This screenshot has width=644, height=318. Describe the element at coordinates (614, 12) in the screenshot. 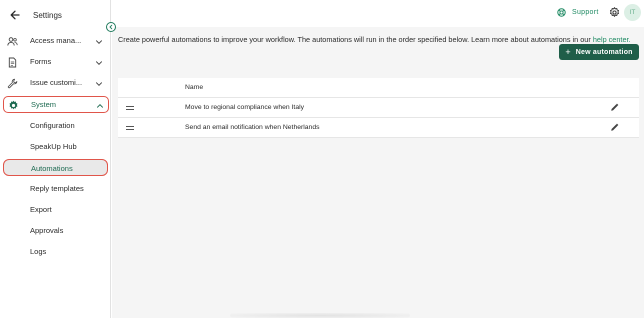

I see `settings-gear-icon` at that location.